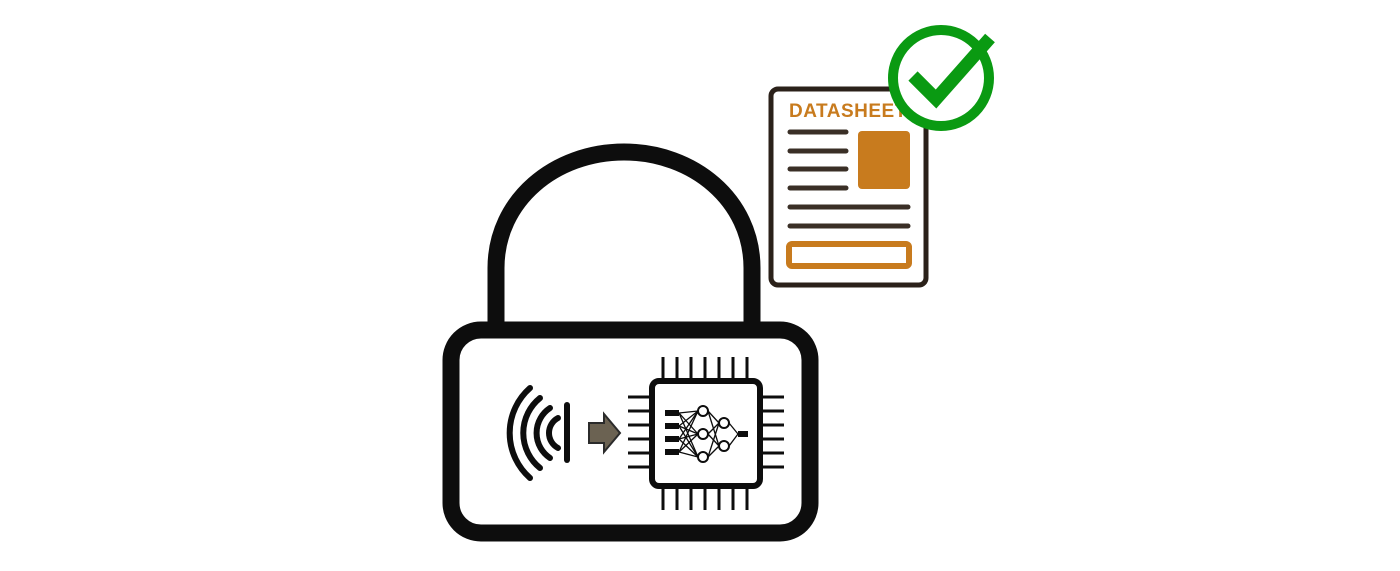 This screenshot has height=571, width=1400. I want to click on green-checkmark-icon, so click(941, 78).